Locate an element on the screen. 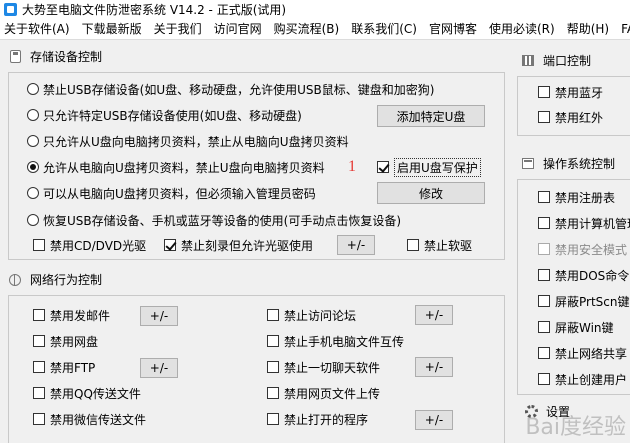 The image size is (630, 443). os-item-registry: 禁用注册表 is located at coordinates (576, 197).